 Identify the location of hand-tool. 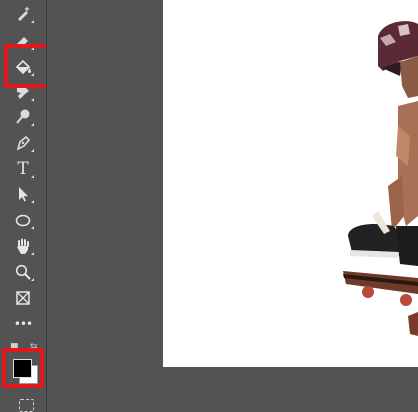
(23, 246).